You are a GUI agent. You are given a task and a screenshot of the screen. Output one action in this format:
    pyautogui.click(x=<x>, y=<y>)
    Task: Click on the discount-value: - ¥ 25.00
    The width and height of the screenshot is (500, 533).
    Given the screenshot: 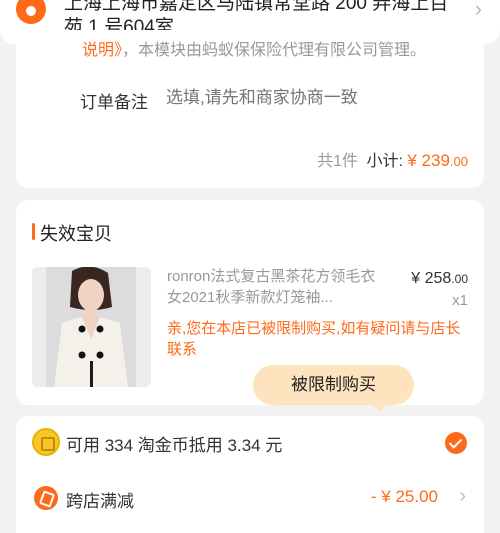 What is the action you would take?
    pyautogui.click(x=404, y=496)
    